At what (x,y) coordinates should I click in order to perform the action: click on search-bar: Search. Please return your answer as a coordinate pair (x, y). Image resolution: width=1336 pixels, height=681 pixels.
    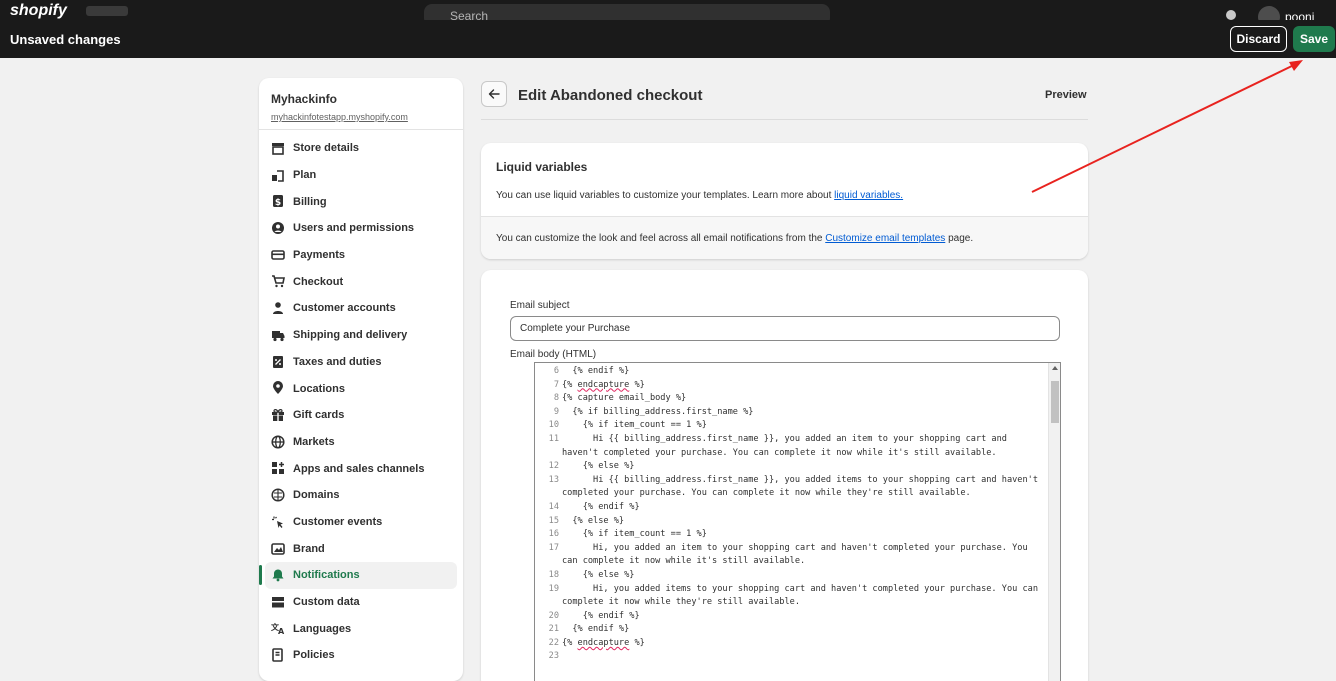
    Looking at the image, I should click on (627, 12).